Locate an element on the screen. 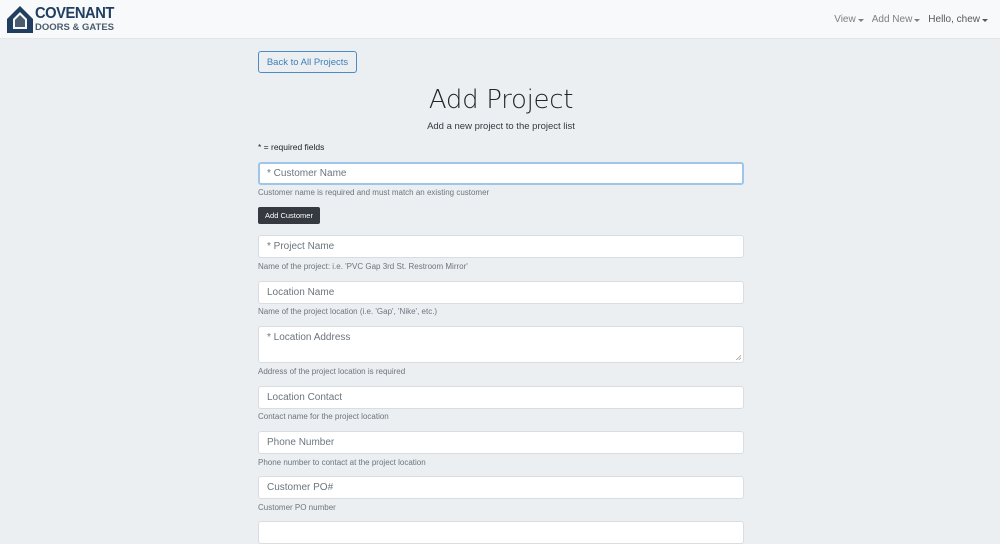 The height and width of the screenshot is (544, 1000). brand-name: COVENANT DOORS & GATES is located at coordinates (78, 19).